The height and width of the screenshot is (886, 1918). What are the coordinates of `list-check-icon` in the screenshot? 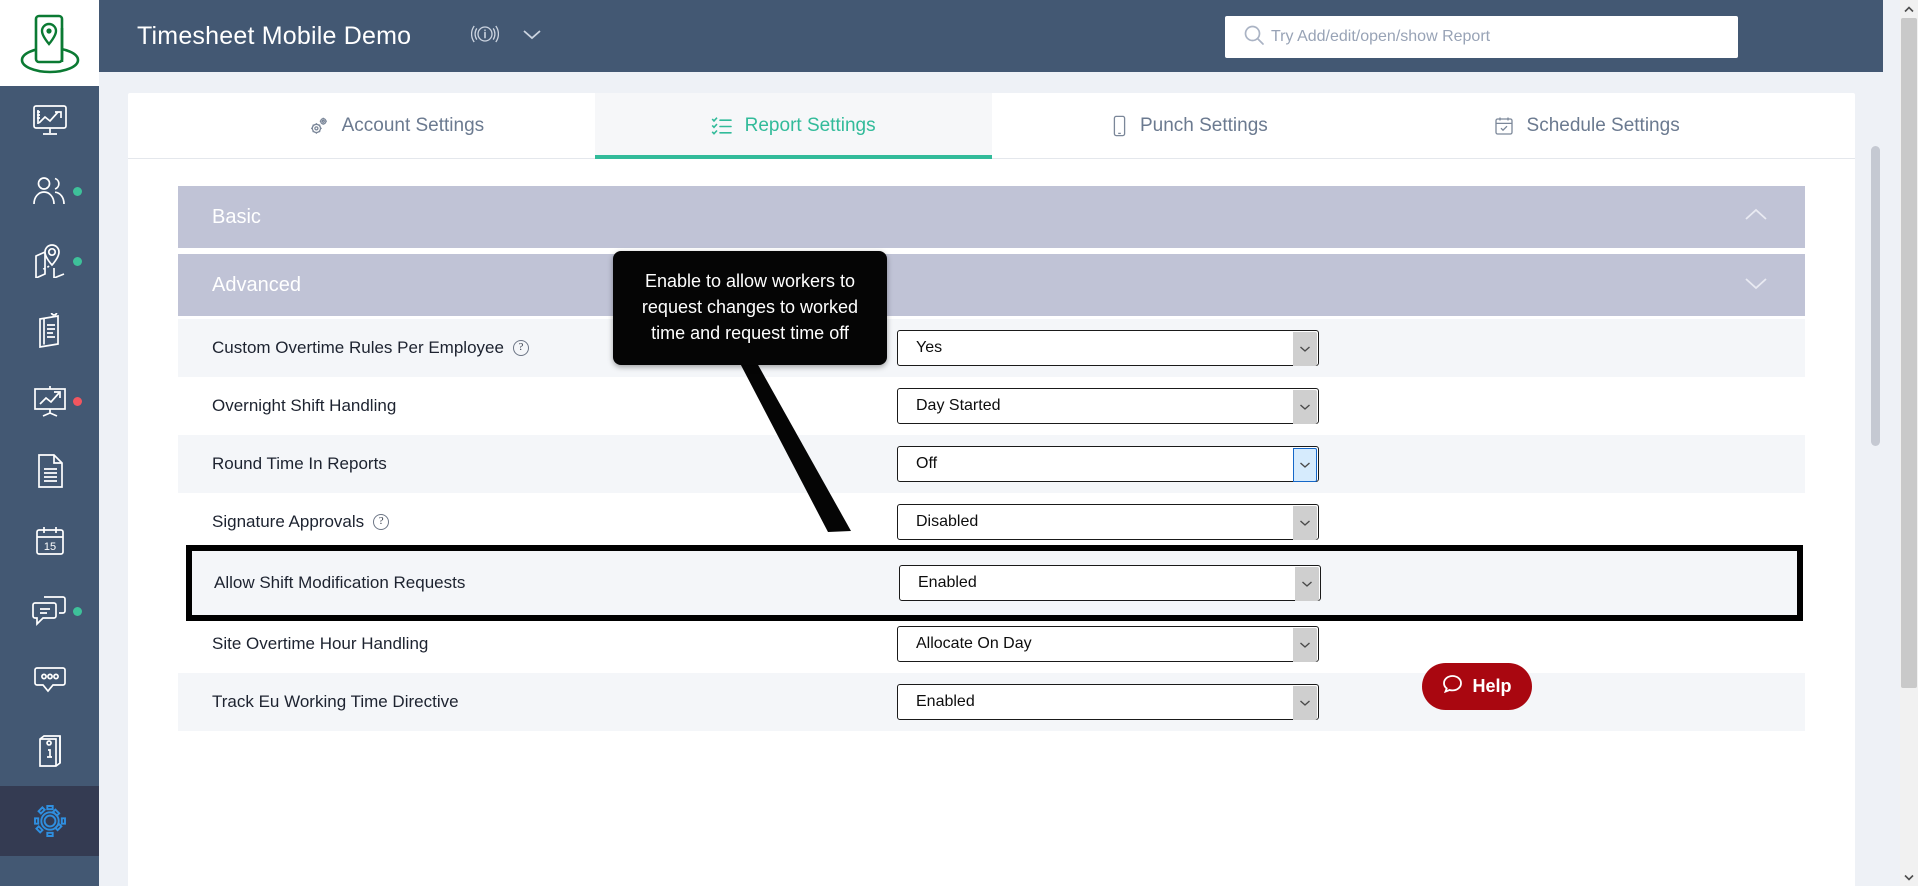 It's located at (721, 126).